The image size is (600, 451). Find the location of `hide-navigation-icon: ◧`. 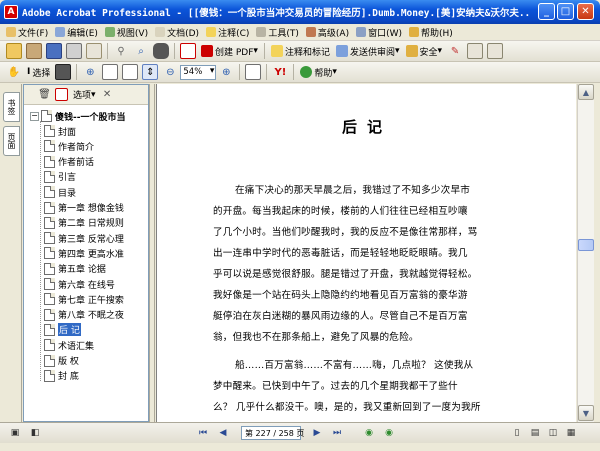

hide-navigation-icon: ◧ is located at coordinates (35, 433).